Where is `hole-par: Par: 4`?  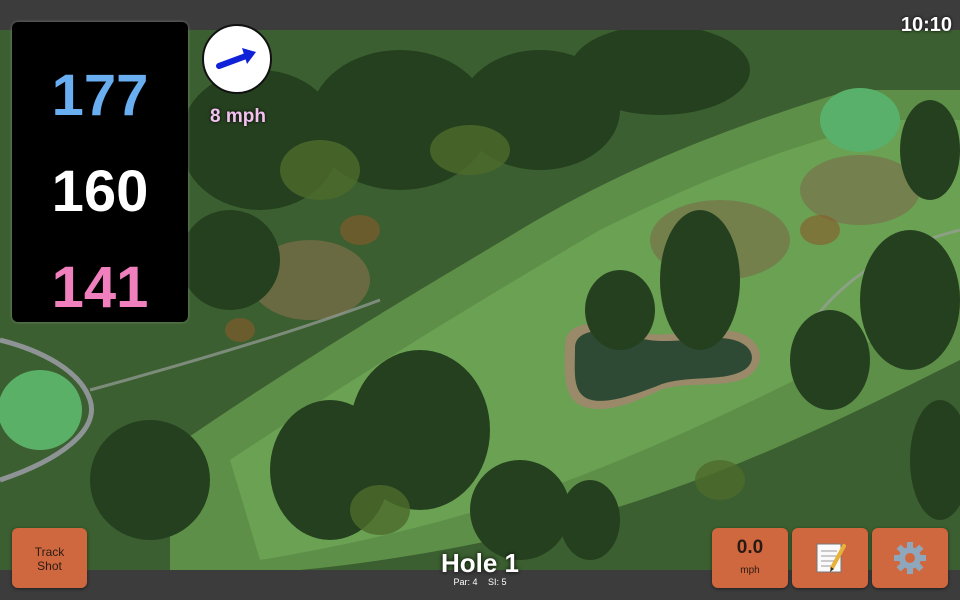 hole-par: Par: 4 is located at coordinates (465, 582).